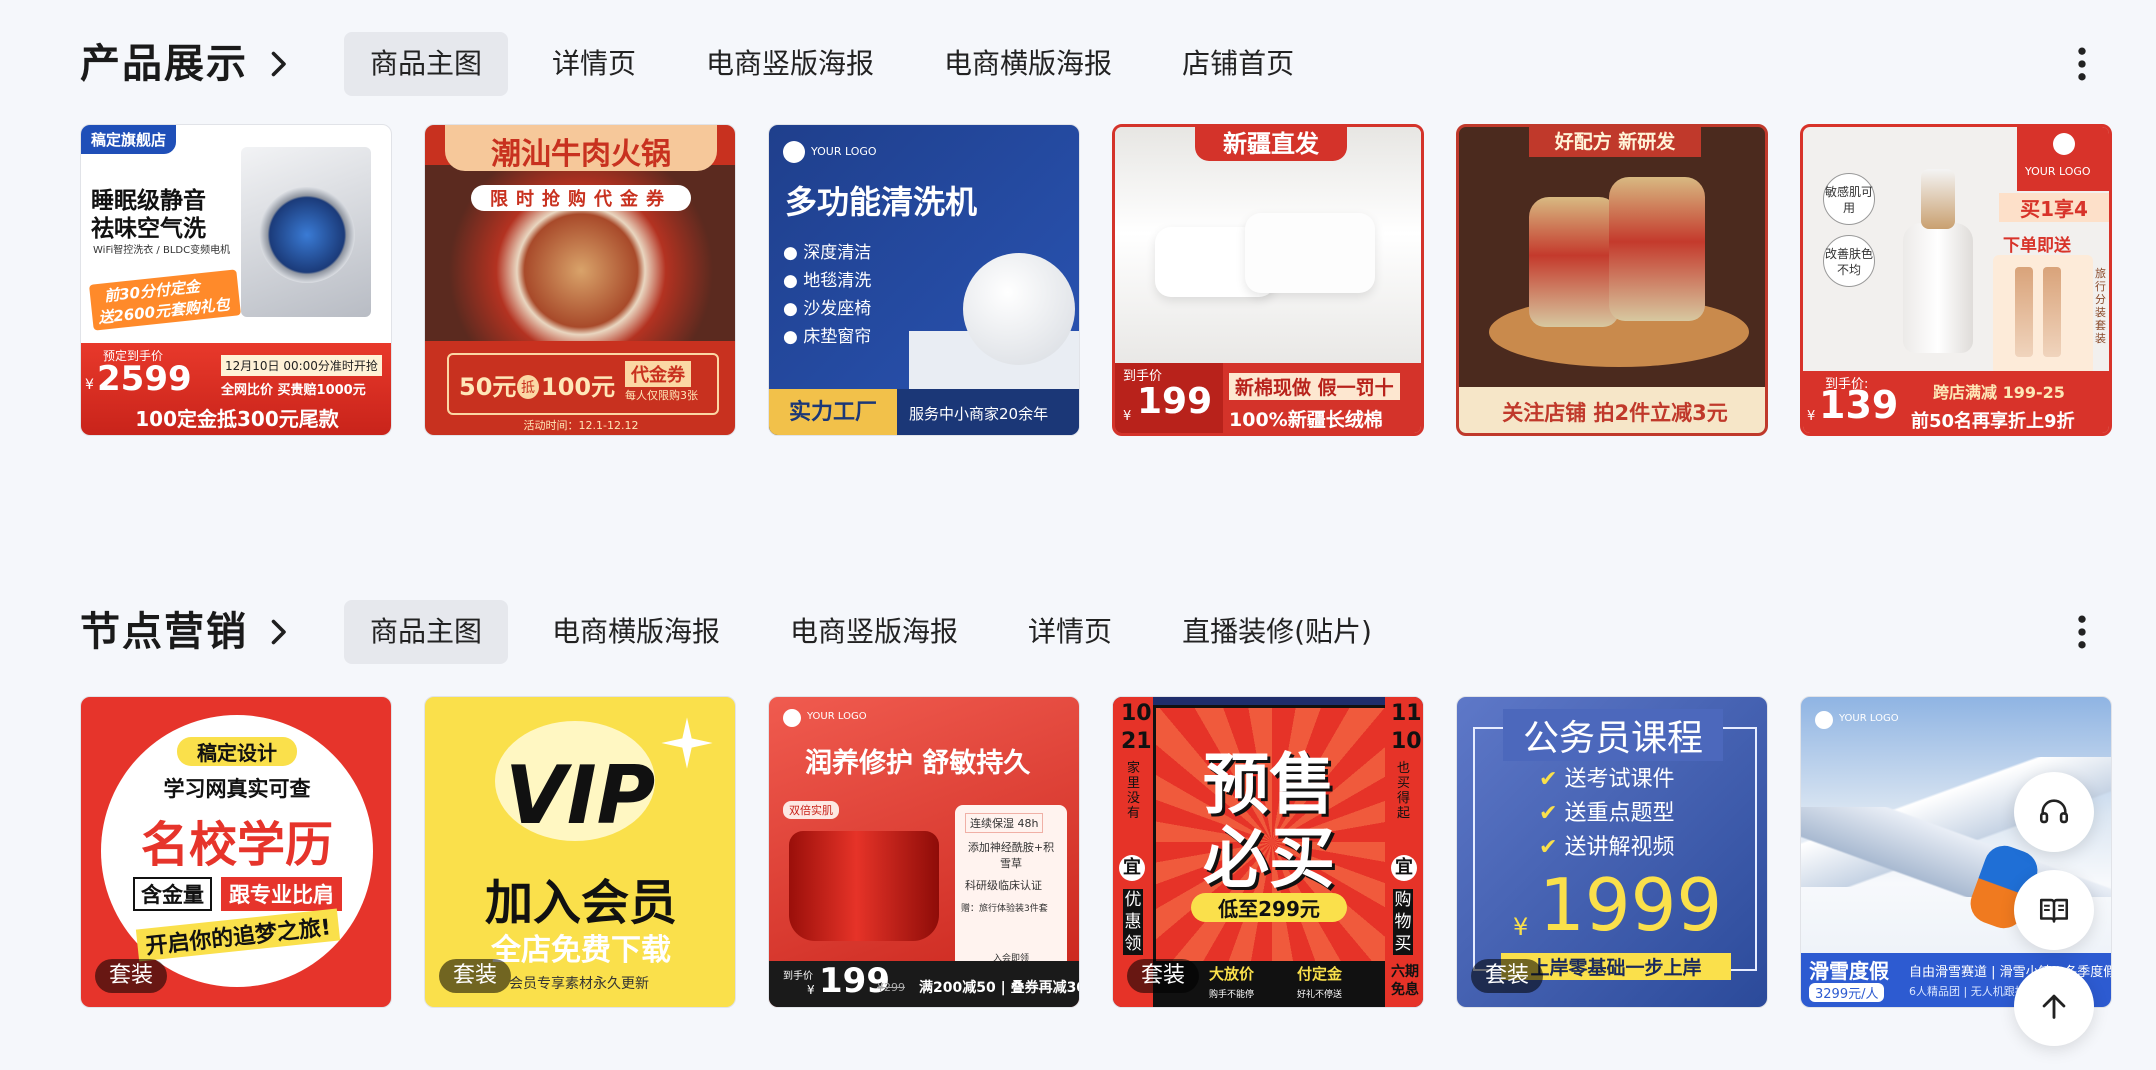  Describe the element at coordinates (827, 295) in the screenshot. I see `feature-list: ● 深度清洁 ● 地毯清洗 ● 沙发座椅 ● 床垫窗帘` at that location.